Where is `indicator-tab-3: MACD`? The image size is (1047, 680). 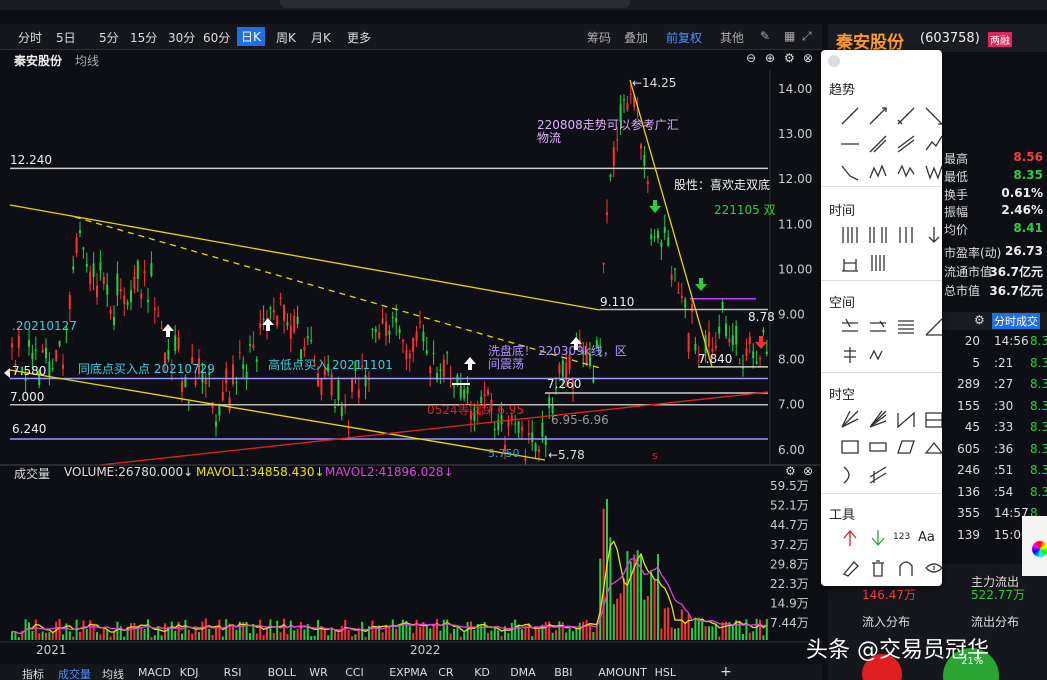 indicator-tab-3: MACD is located at coordinates (154, 672).